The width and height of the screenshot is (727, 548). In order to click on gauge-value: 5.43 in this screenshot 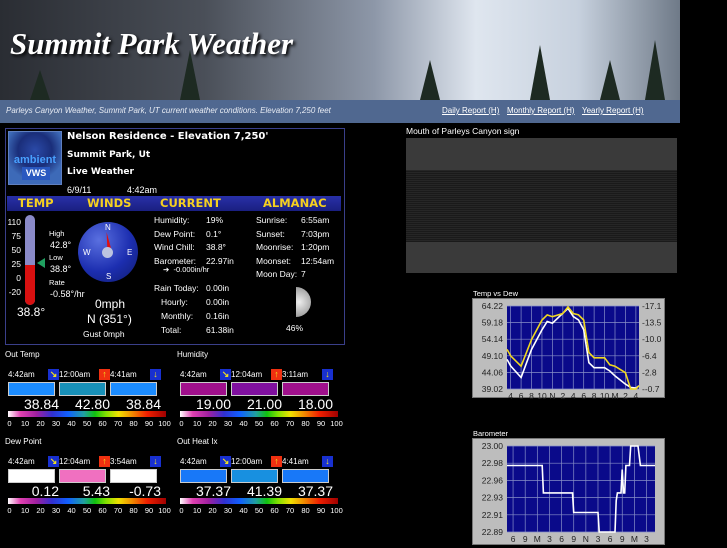, I will do `click(96, 491)`.